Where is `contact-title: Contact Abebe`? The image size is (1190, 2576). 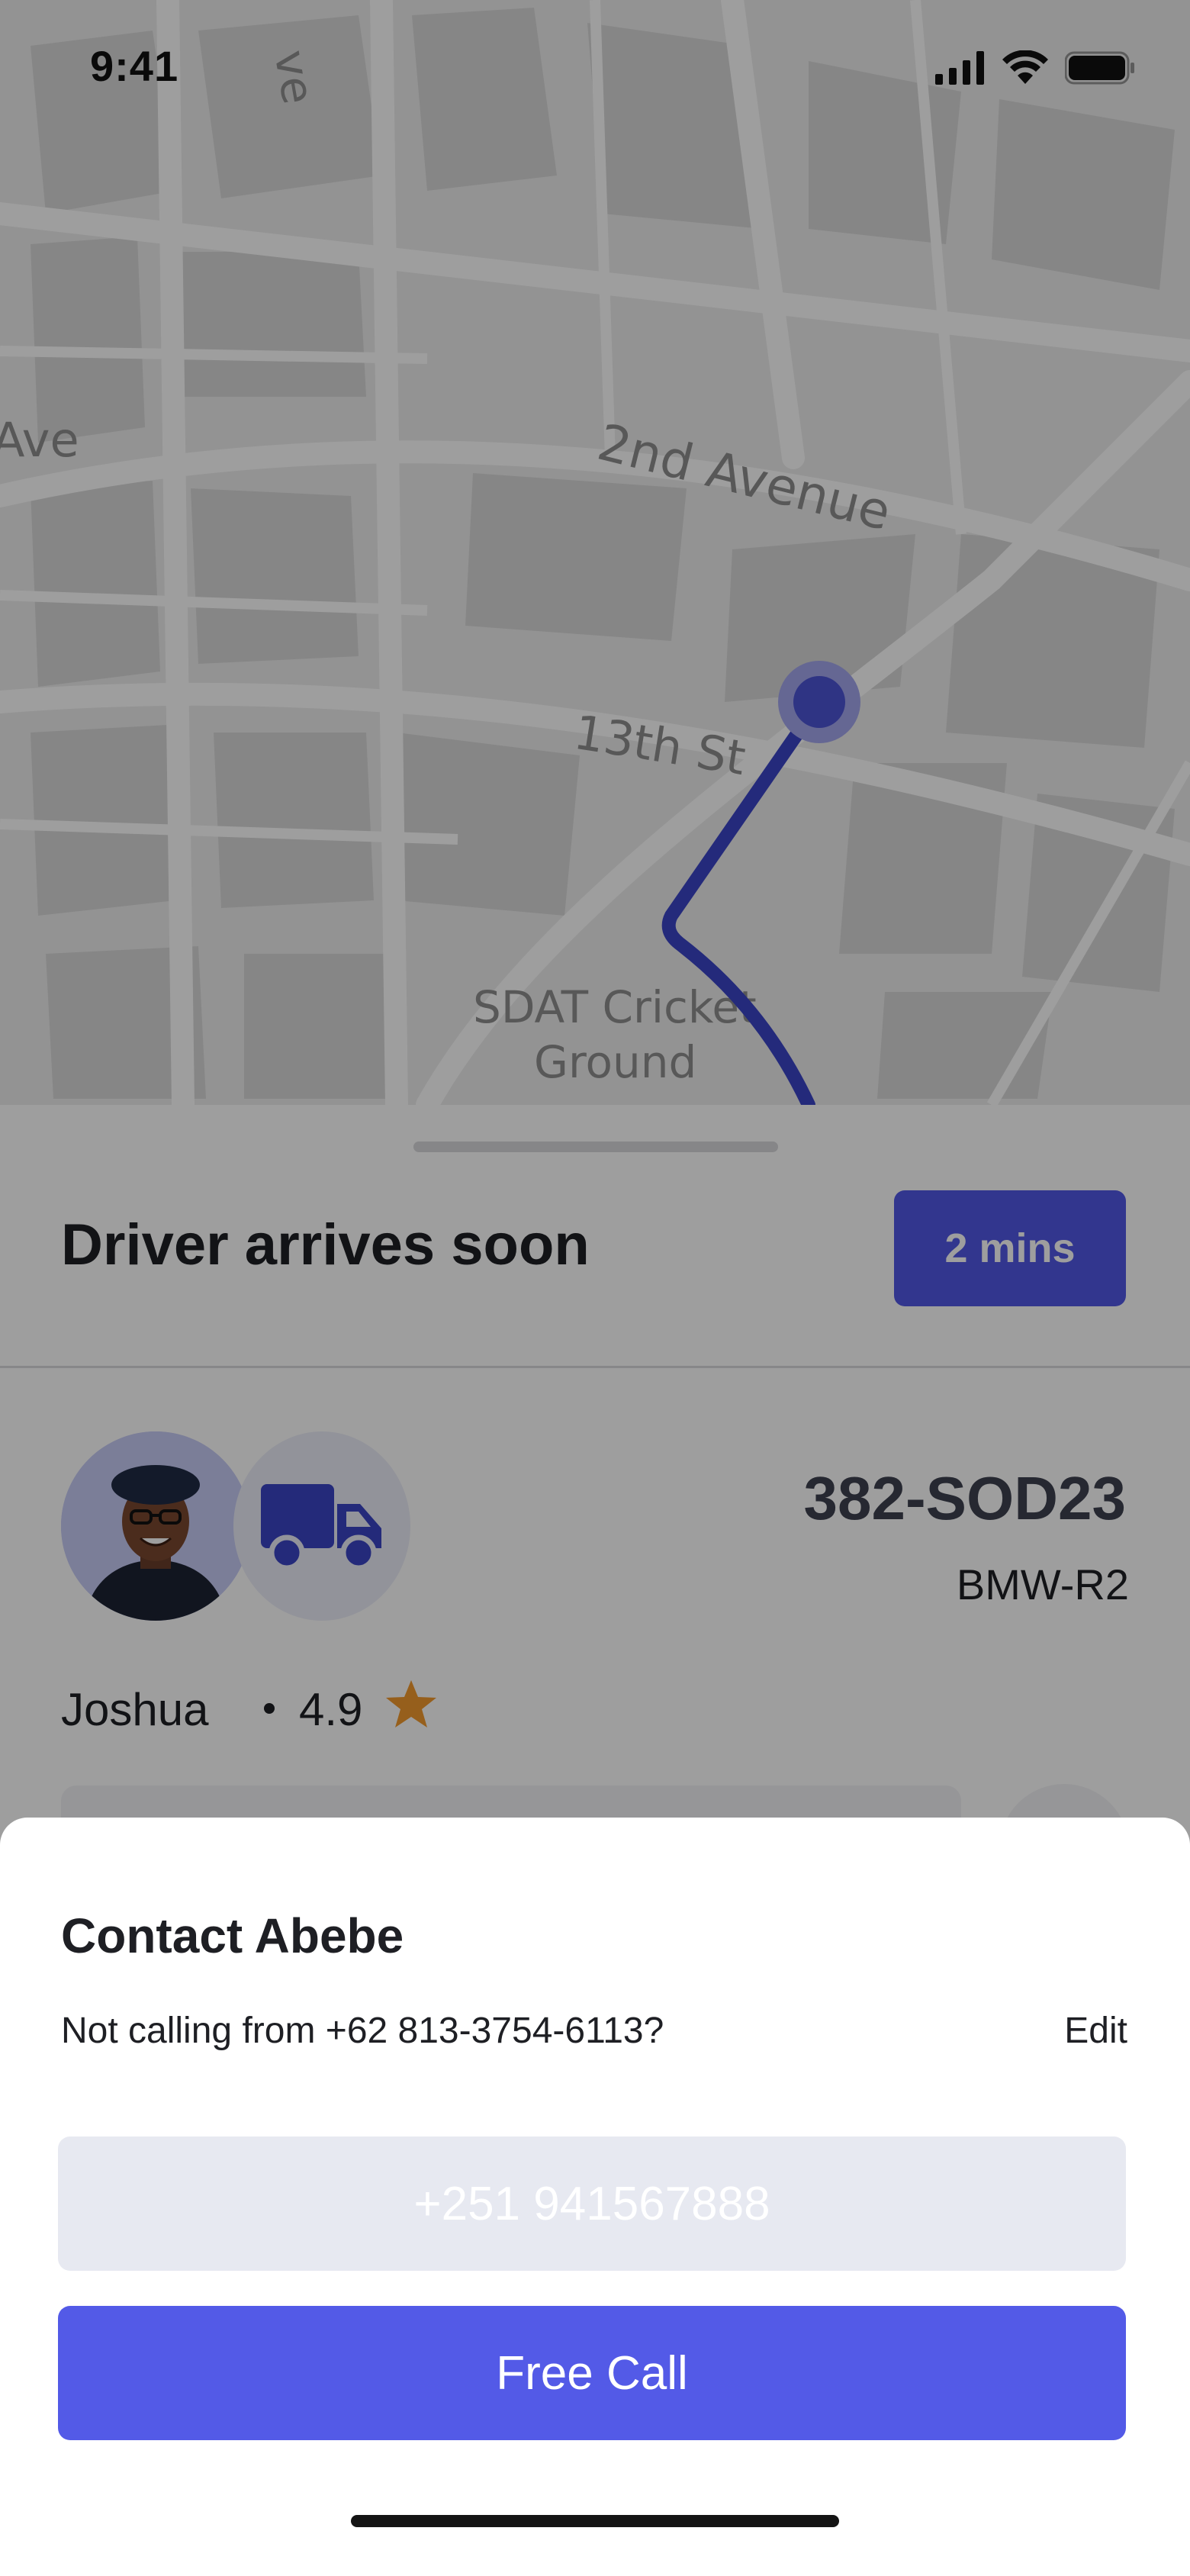 contact-title: Contact Abebe is located at coordinates (232, 1935).